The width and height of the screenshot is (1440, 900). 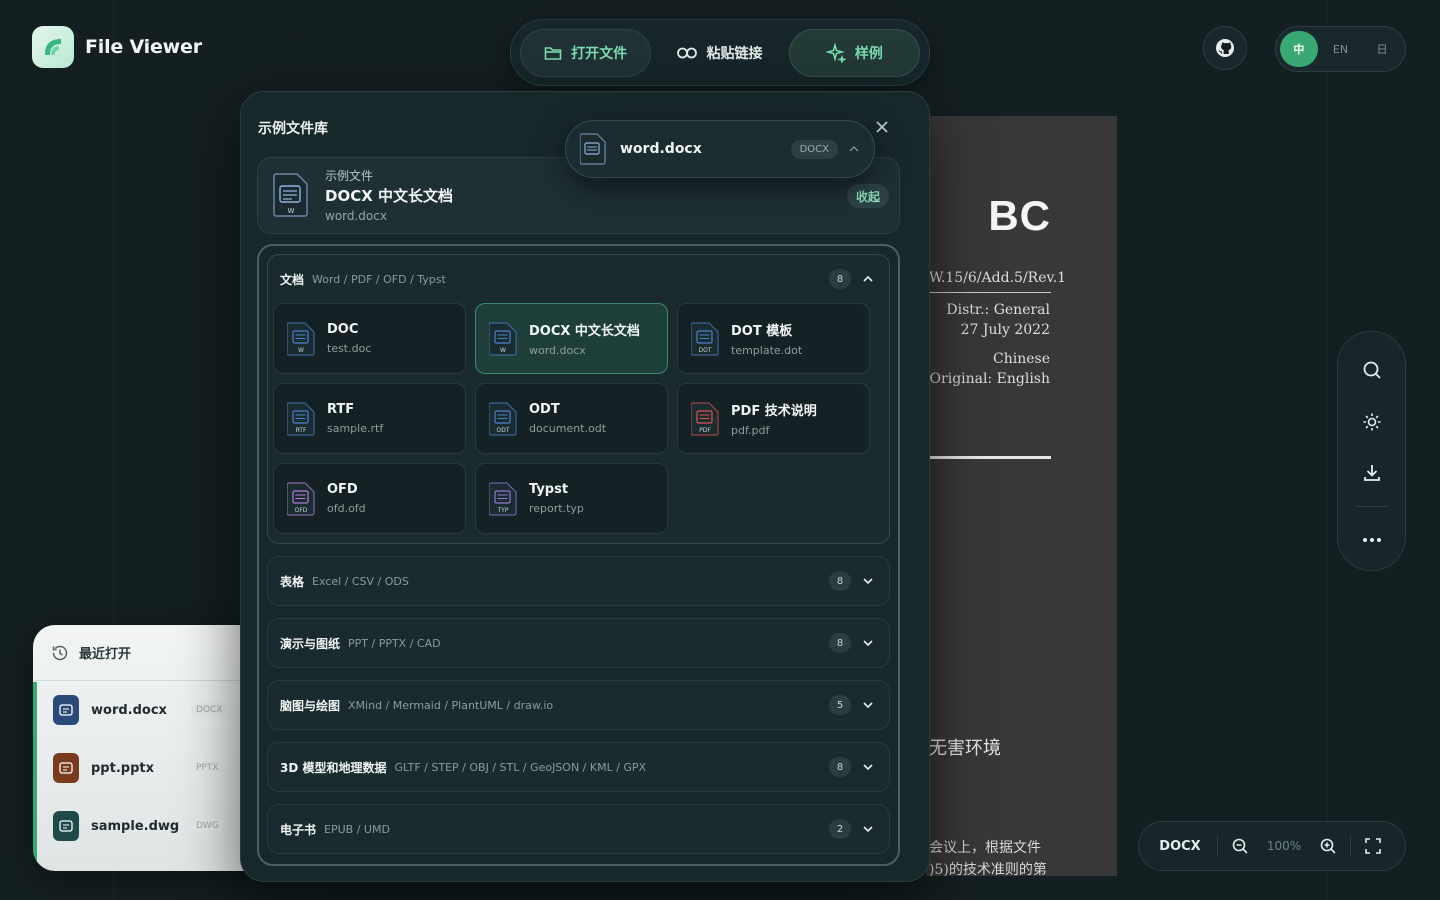 I want to click on sample-file-title: OFD, so click(x=342, y=489).